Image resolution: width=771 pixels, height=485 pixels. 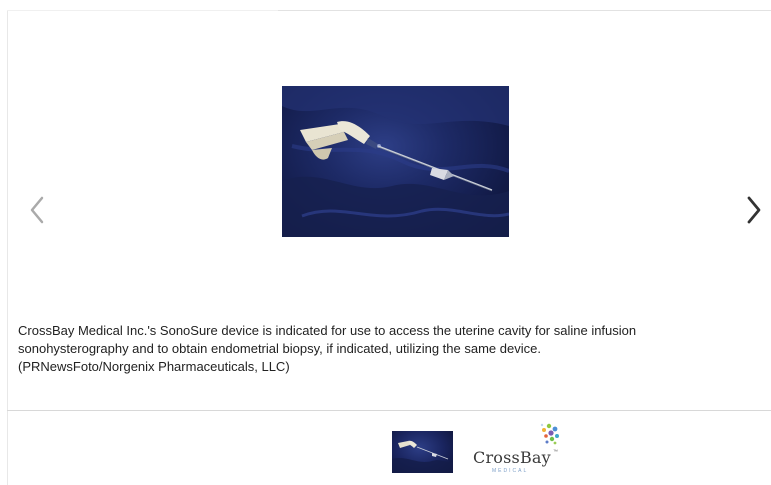 I want to click on logo-subtitle: MEDICAL, so click(x=510, y=471).